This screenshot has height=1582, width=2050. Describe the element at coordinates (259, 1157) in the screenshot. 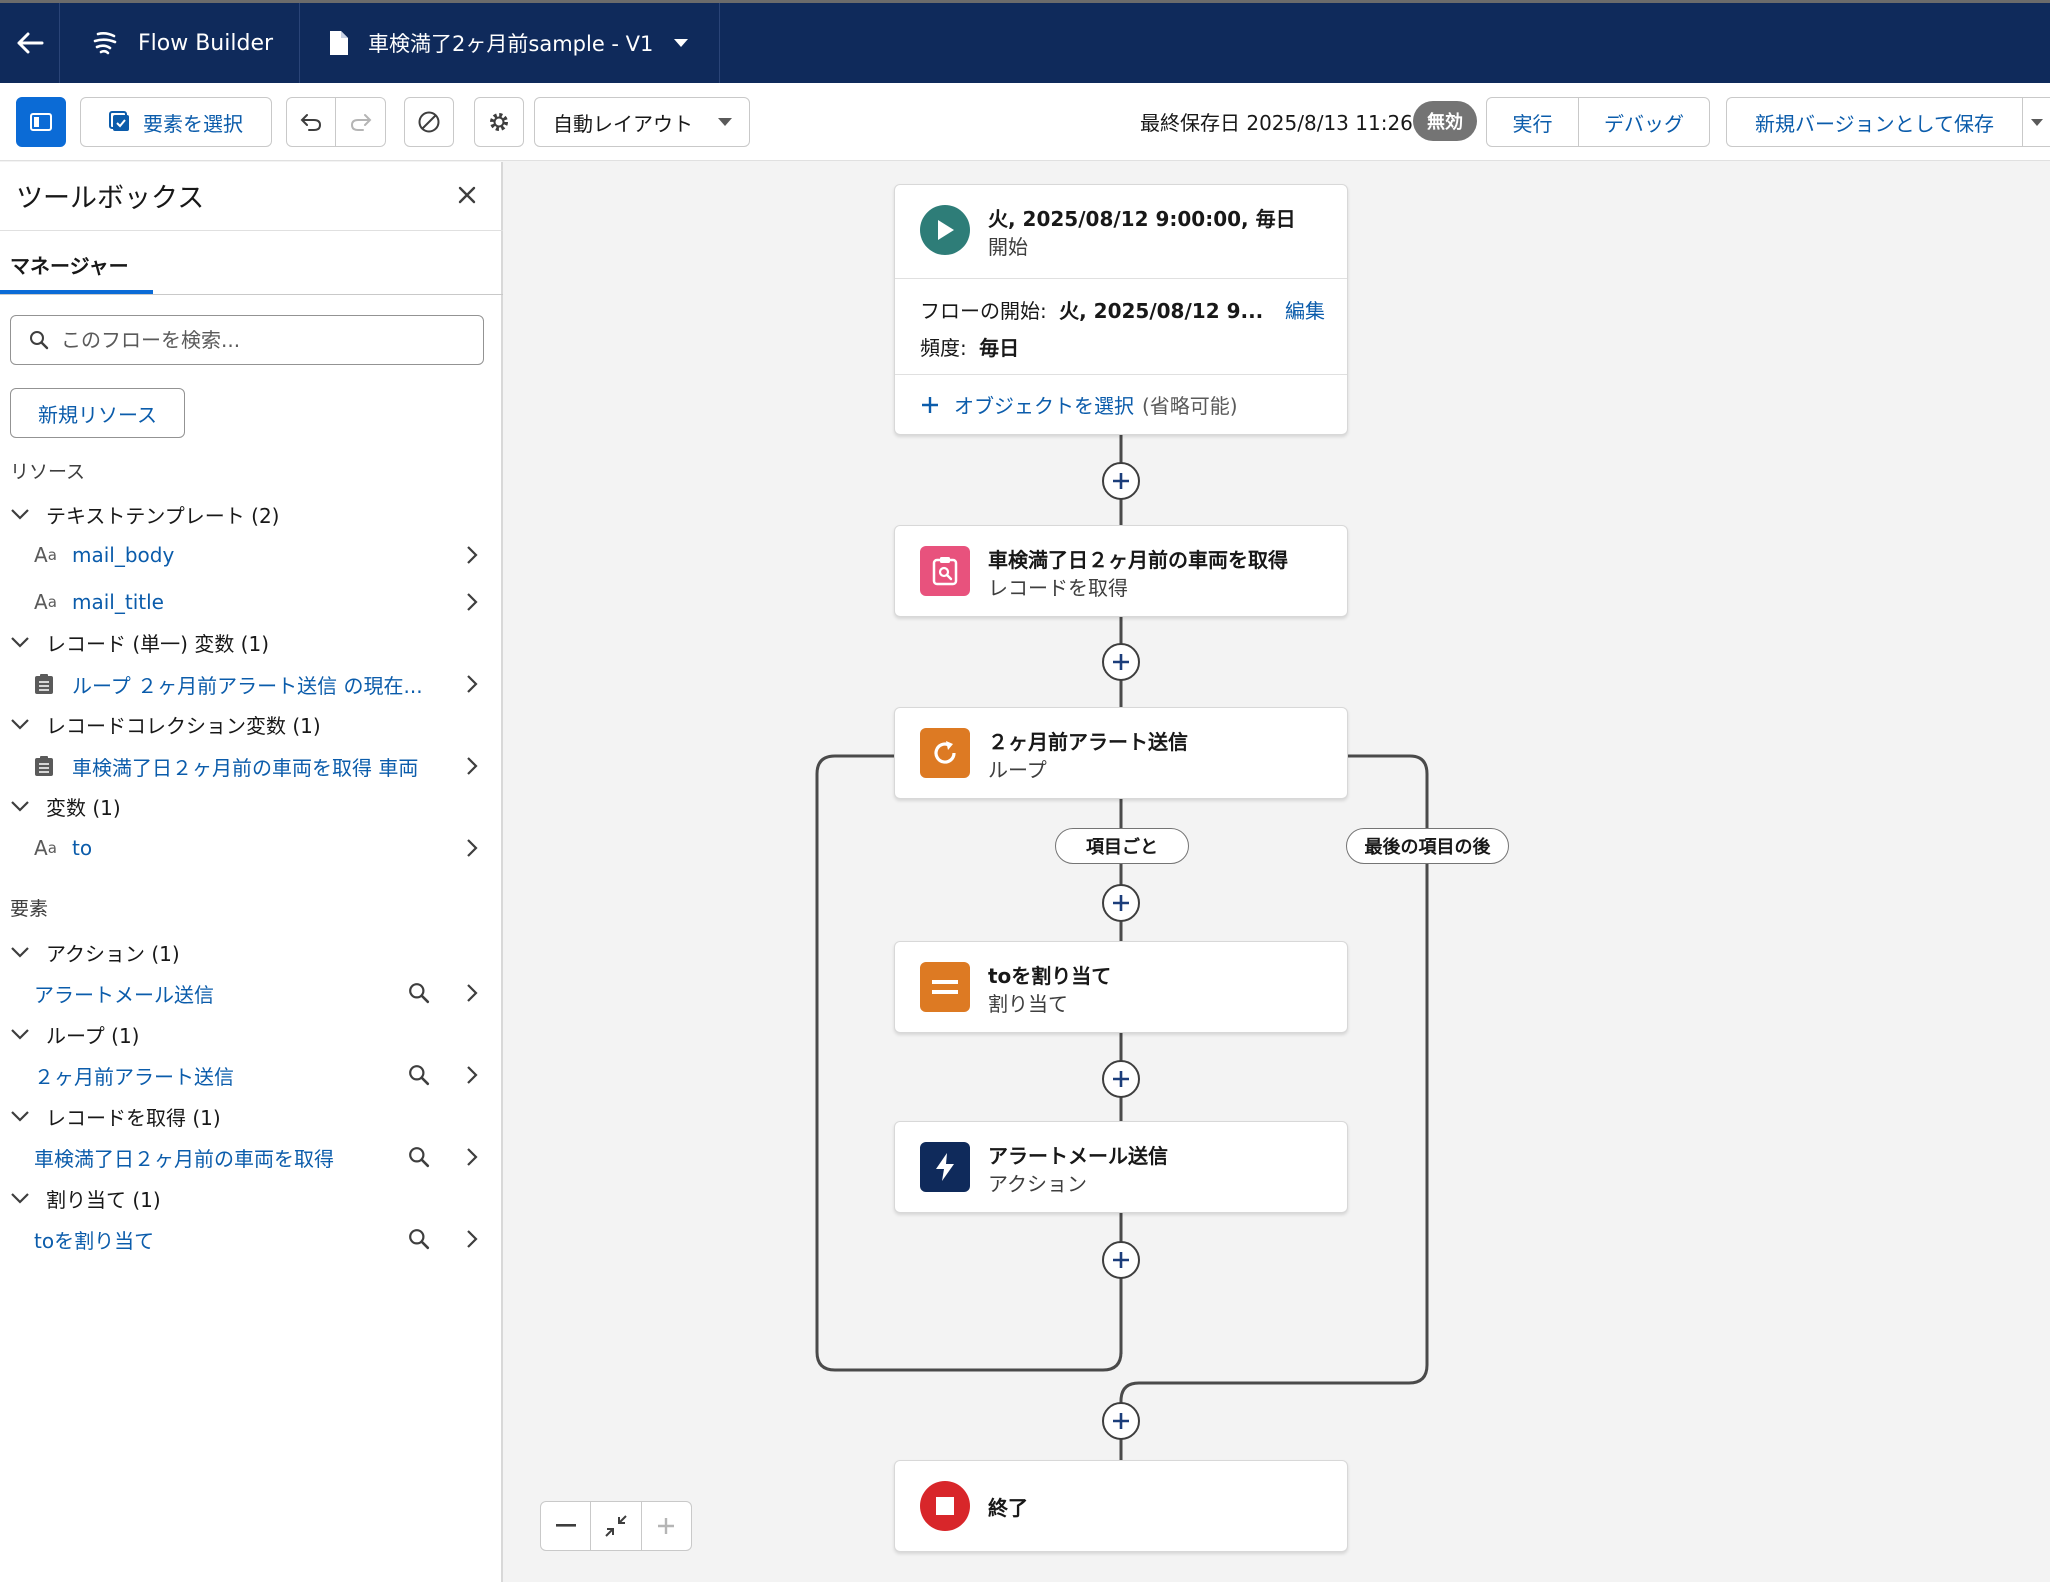

I see `element-item-get-records: 車検満了日２ヶ月前の車両を取得` at that location.